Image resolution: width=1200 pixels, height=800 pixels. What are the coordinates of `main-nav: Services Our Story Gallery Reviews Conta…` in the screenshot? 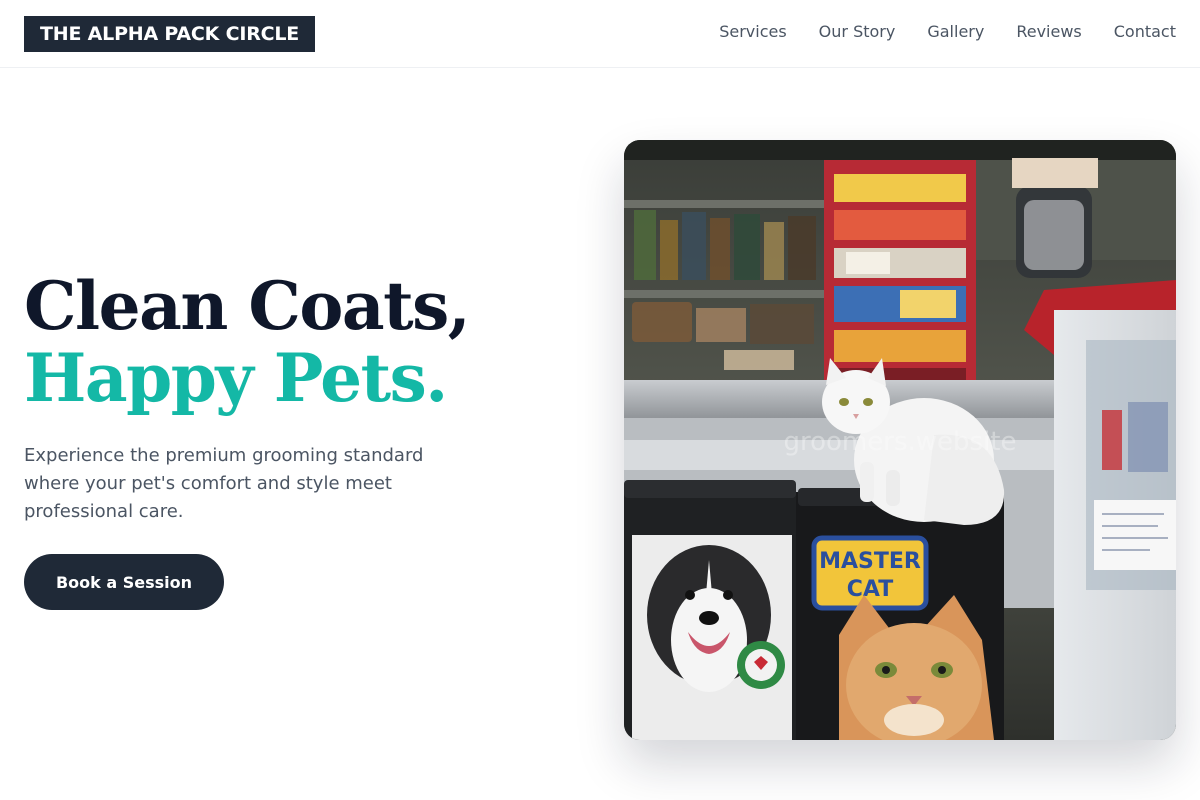 It's located at (947, 32).